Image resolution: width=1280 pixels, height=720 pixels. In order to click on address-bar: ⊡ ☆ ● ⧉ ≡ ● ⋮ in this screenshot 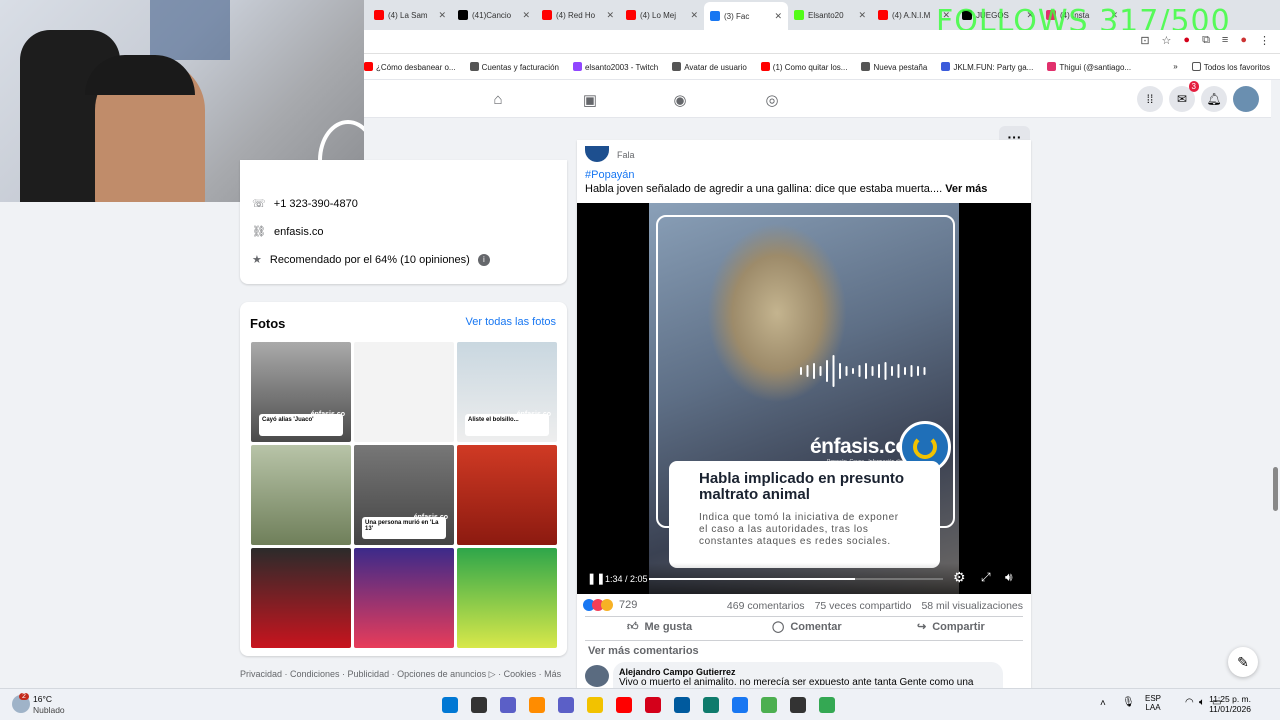, I will do `click(822, 42)`.